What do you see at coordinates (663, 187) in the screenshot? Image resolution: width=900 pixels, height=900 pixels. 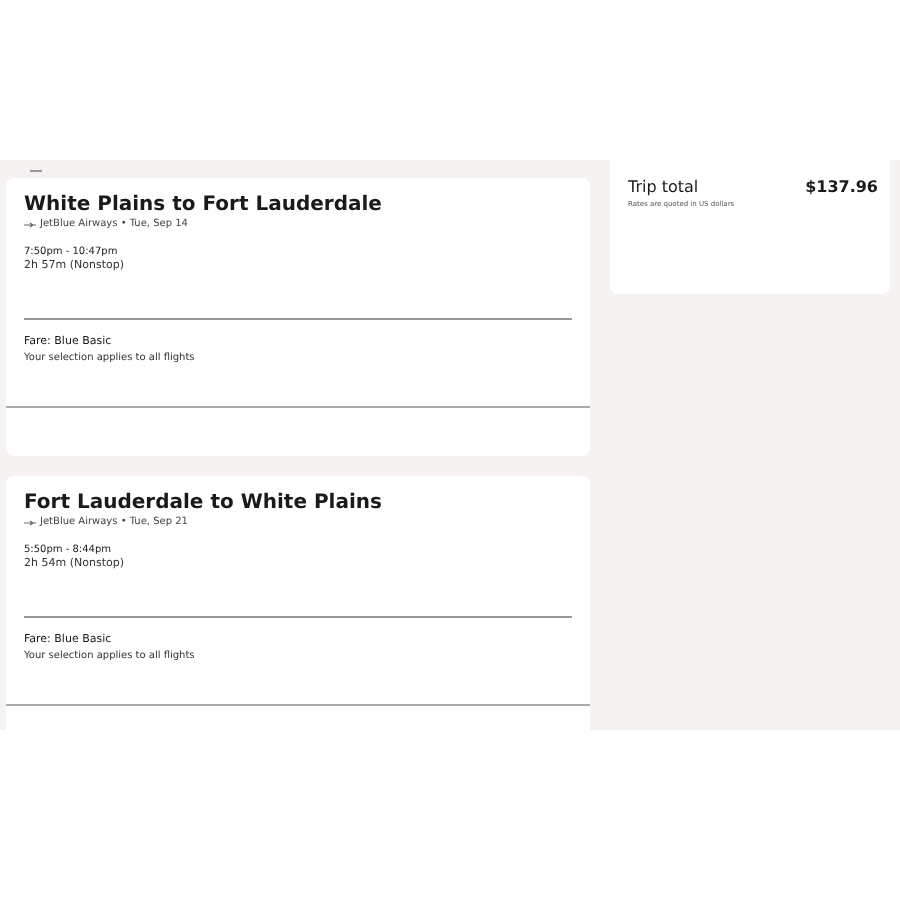 I see `trip-total-label: Trip total` at bounding box center [663, 187].